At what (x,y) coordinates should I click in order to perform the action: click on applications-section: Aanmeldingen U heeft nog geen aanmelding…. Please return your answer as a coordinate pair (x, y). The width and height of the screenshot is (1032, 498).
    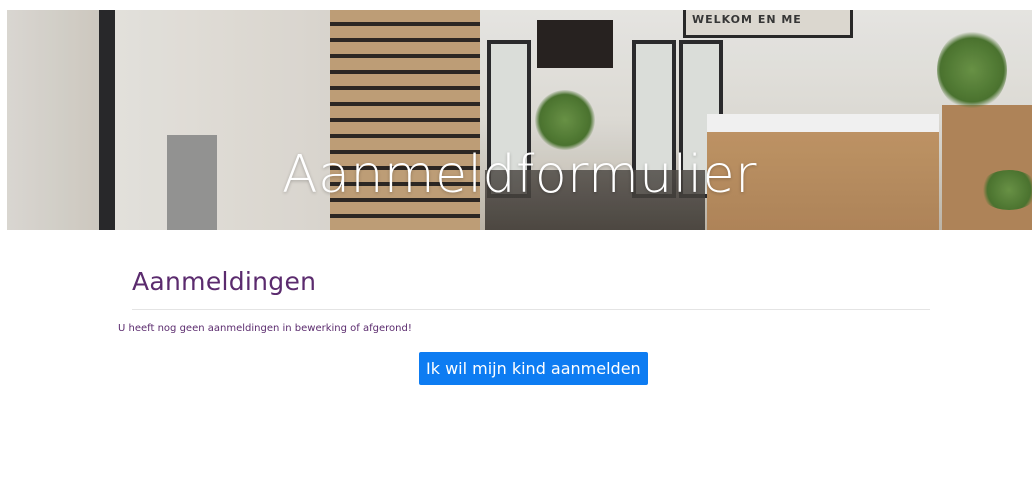
    Looking at the image, I should click on (524, 299).